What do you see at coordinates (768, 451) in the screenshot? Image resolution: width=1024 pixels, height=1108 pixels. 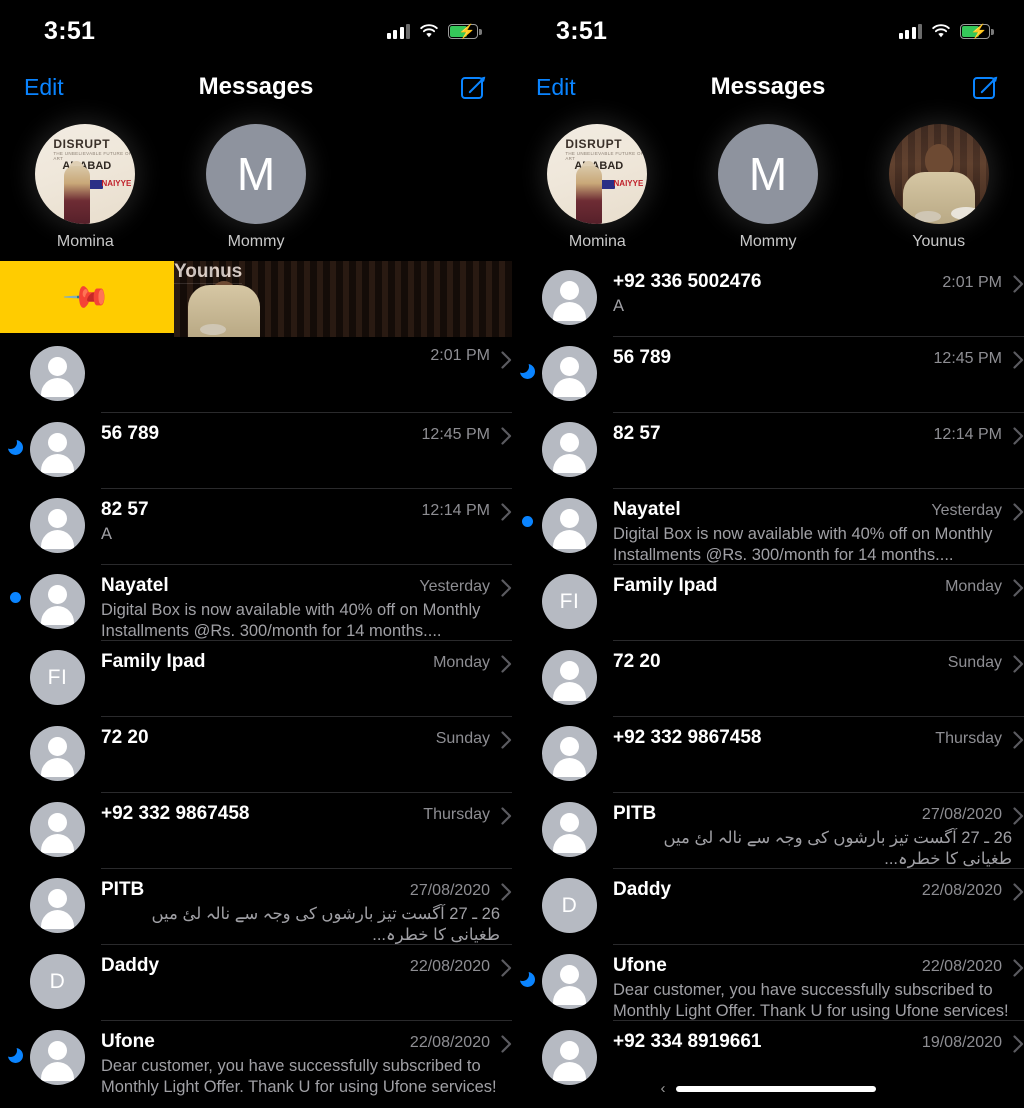 I see `conversation-row: 82 57 12:14 PM` at bounding box center [768, 451].